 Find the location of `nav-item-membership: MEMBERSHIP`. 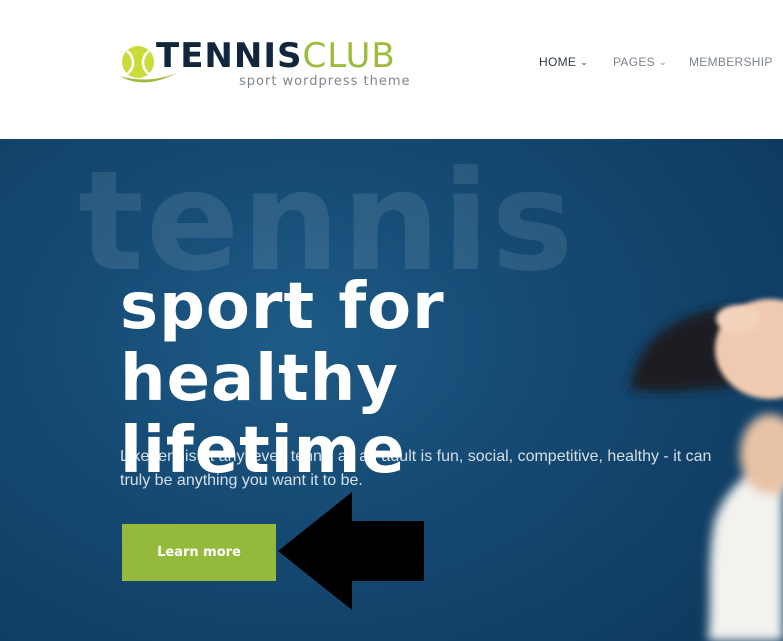

nav-item-membership: MEMBERSHIP is located at coordinates (731, 62).